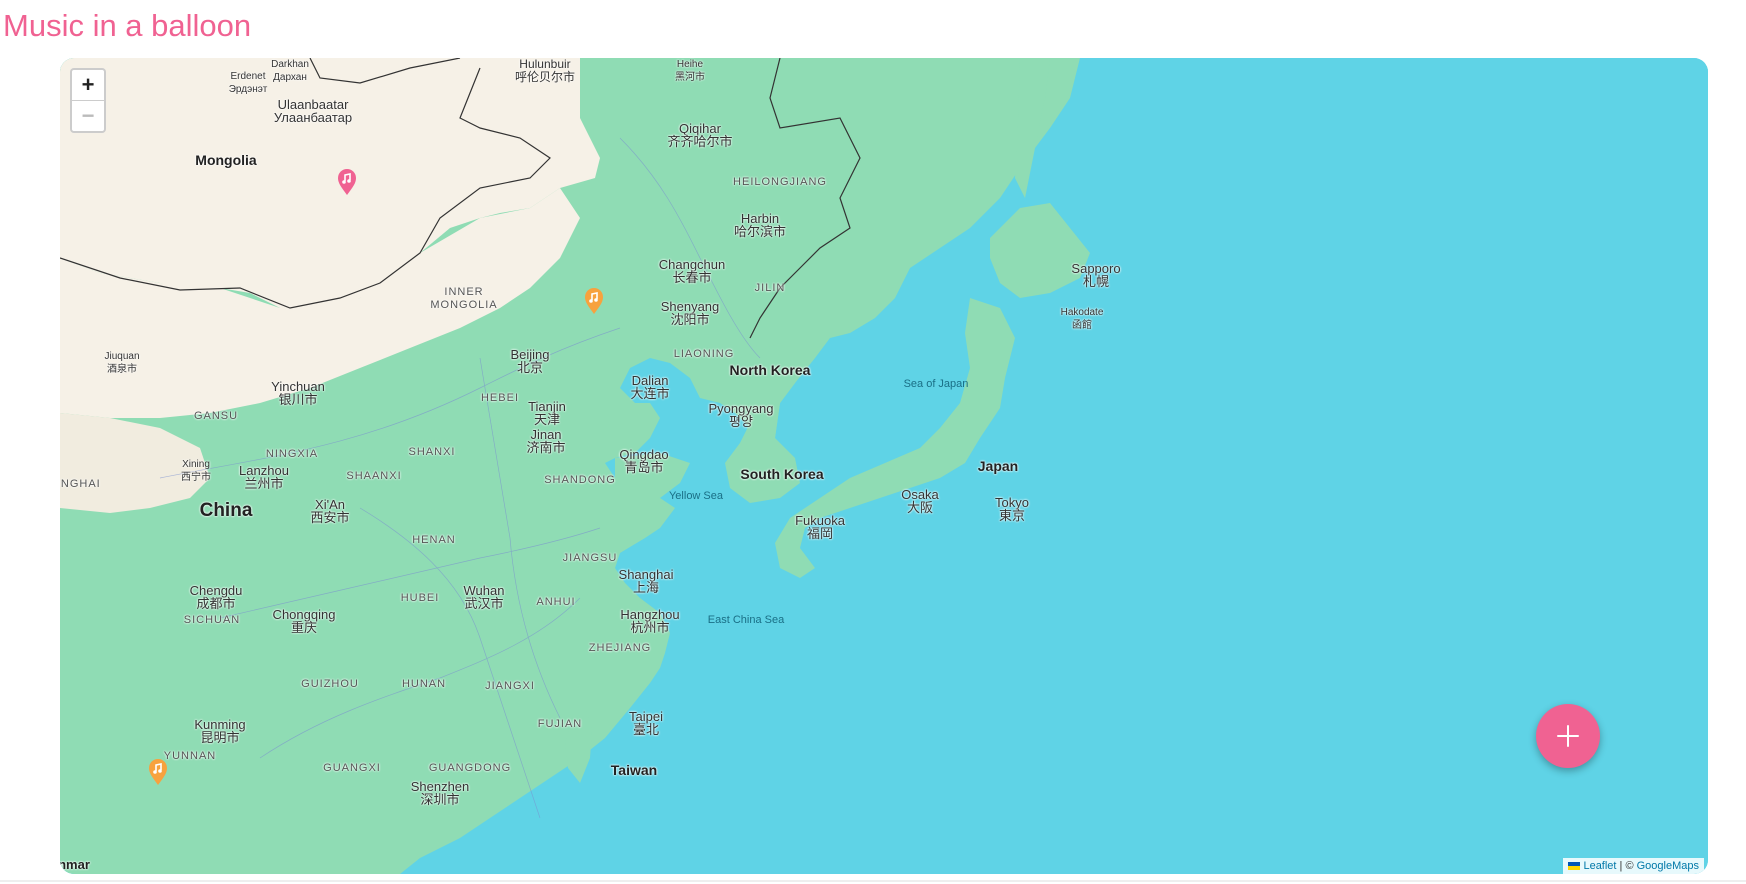 Image resolution: width=1746 pixels, height=884 pixels. I want to click on map-label-jiangsu: JIANGSU, so click(590, 558).